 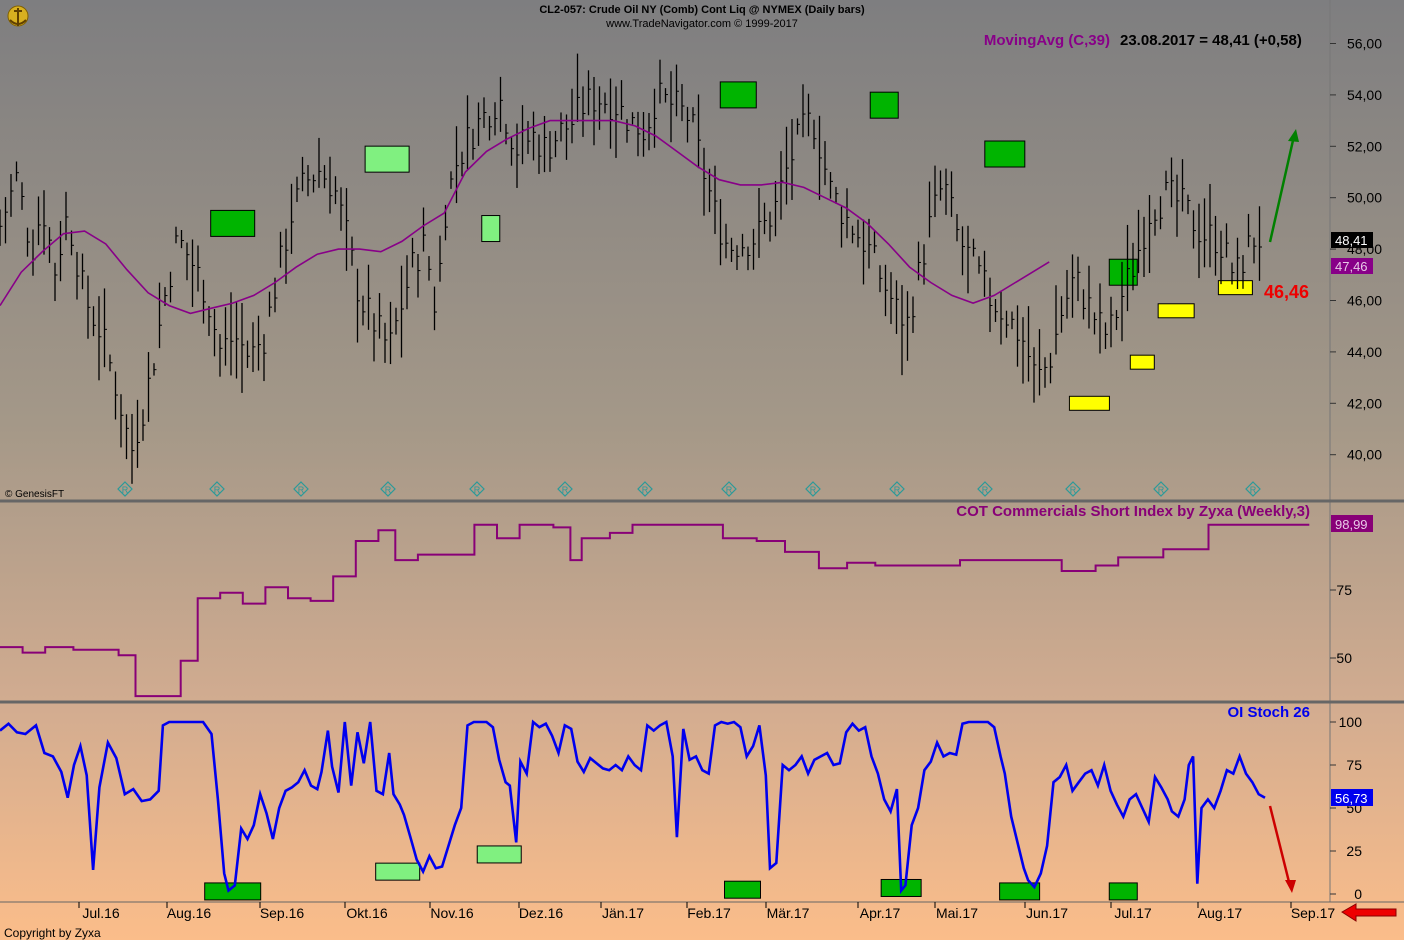 I want to click on price-tick-label: 42,00, so click(x=1364, y=403).